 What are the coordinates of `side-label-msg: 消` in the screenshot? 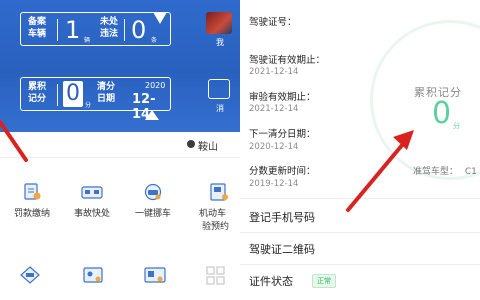 It's located at (220, 108).